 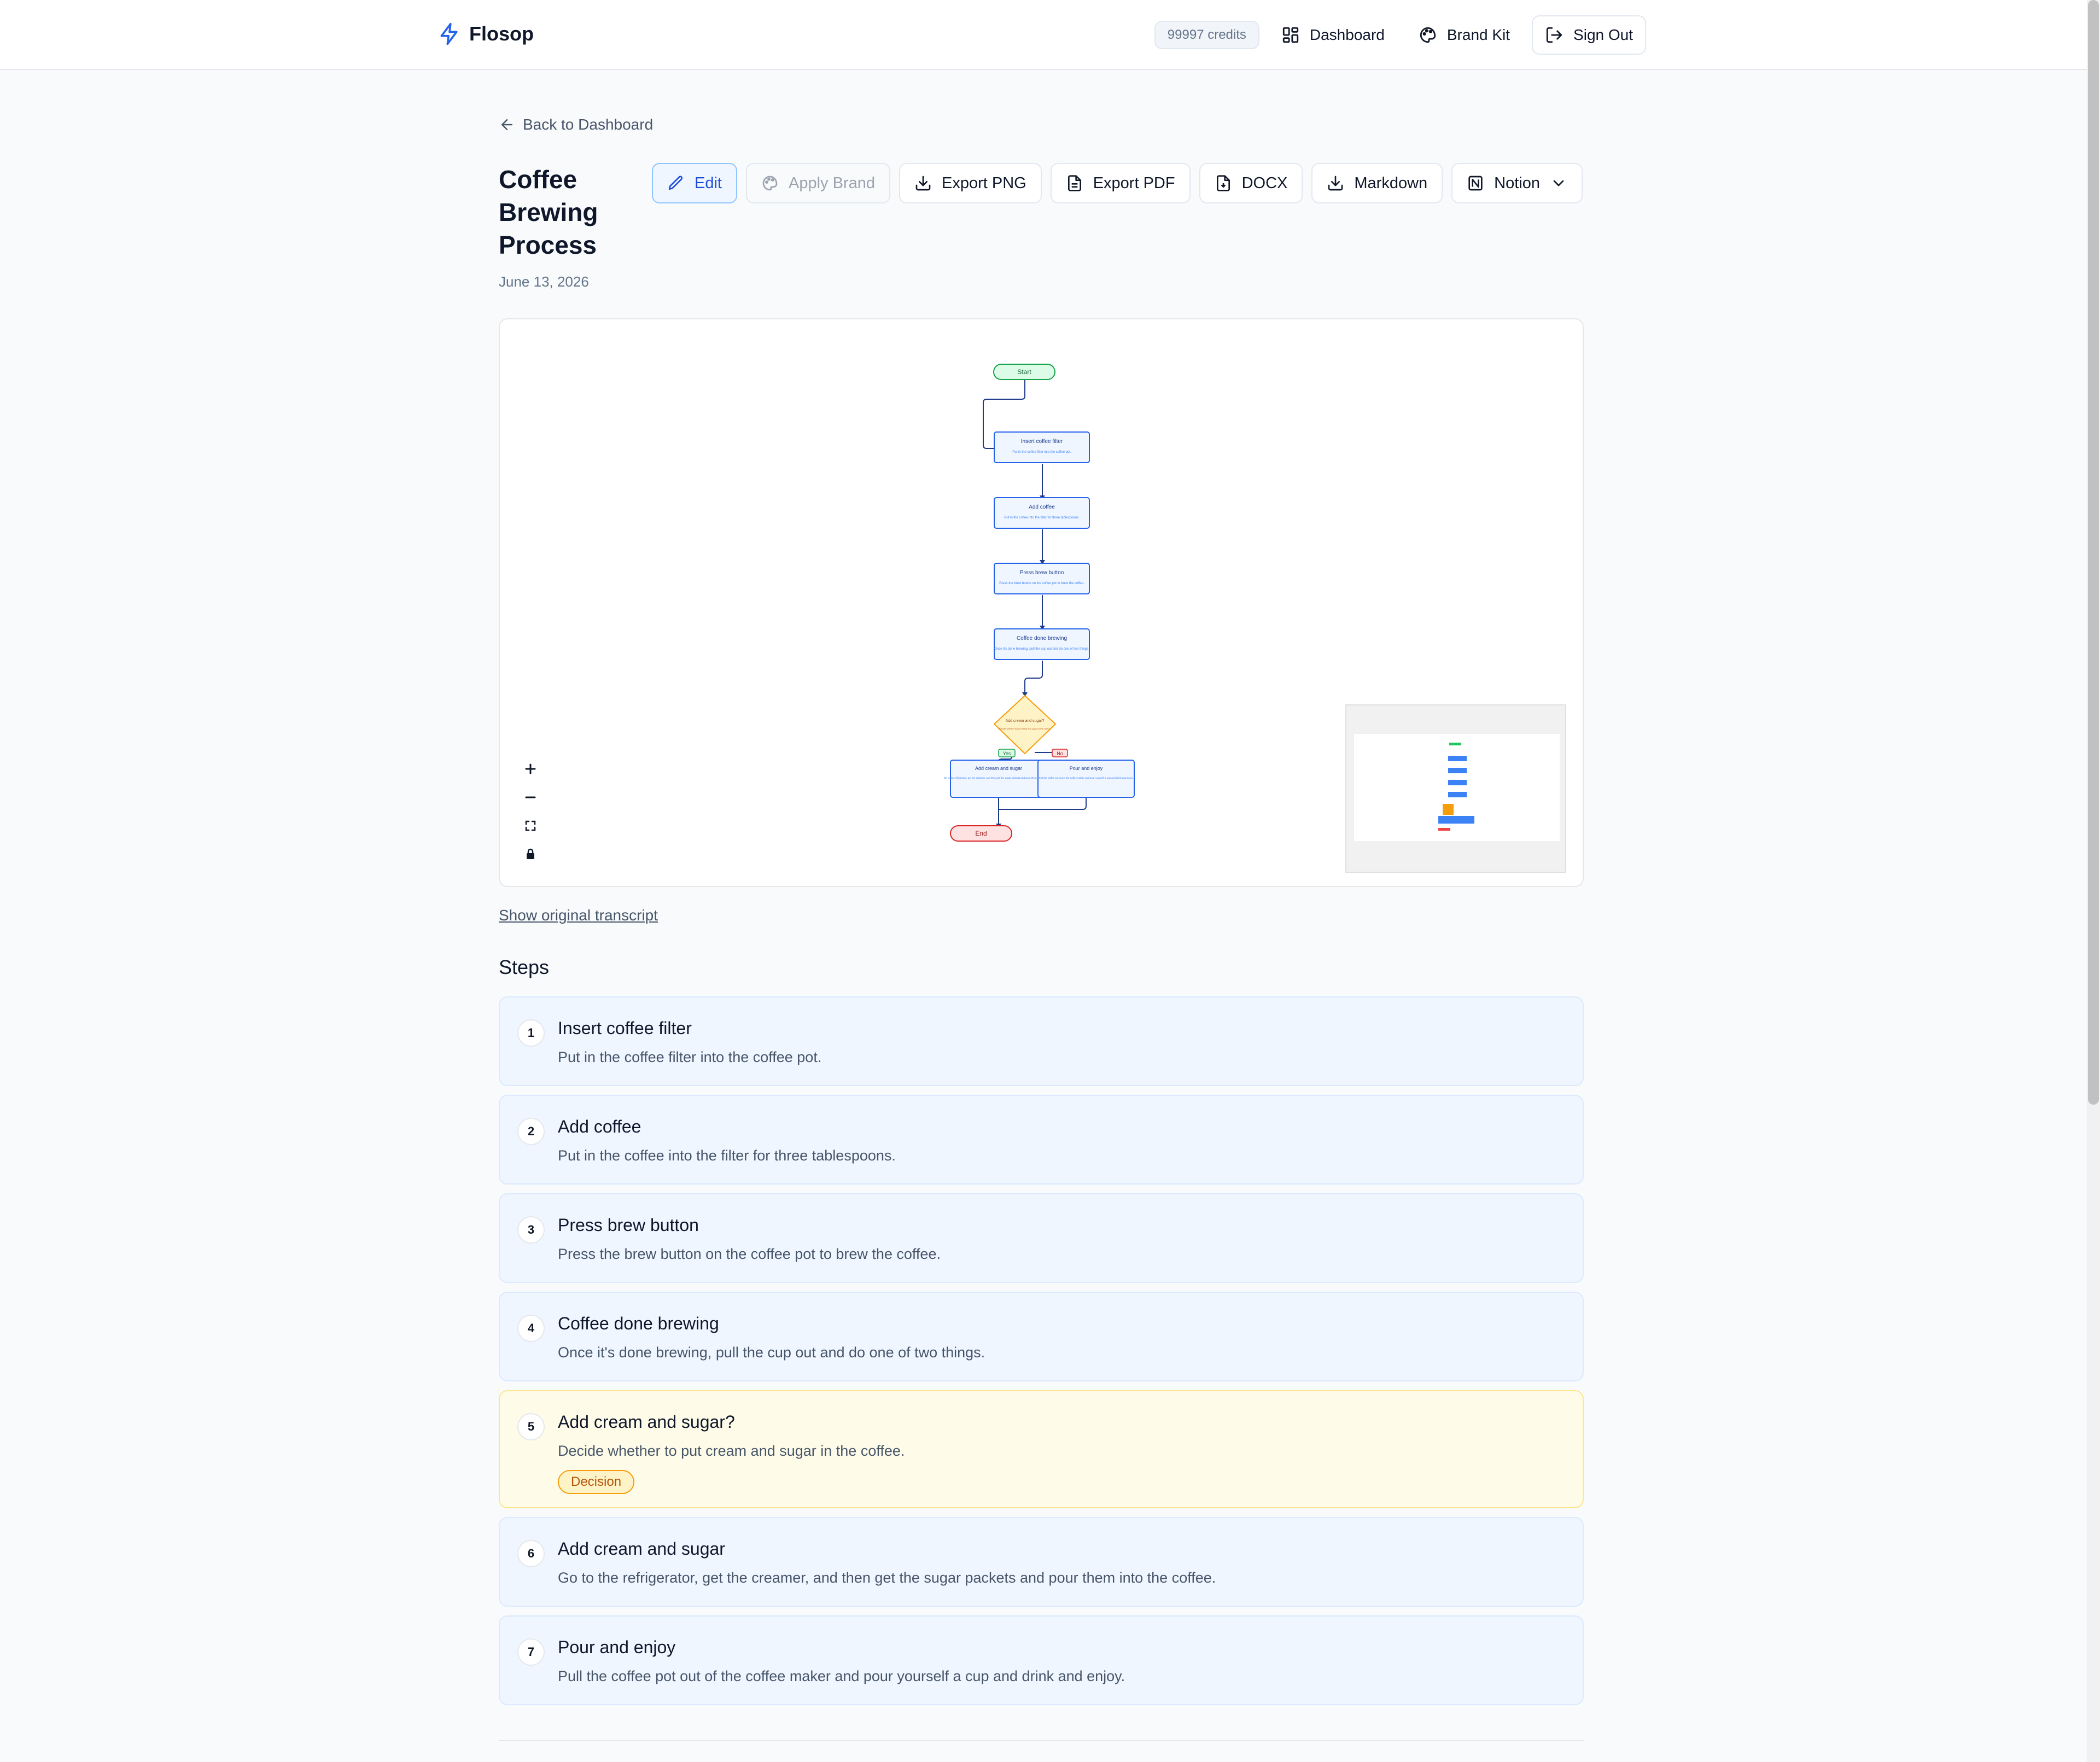 I want to click on zoom-in-button, so click(x=530, y=769).